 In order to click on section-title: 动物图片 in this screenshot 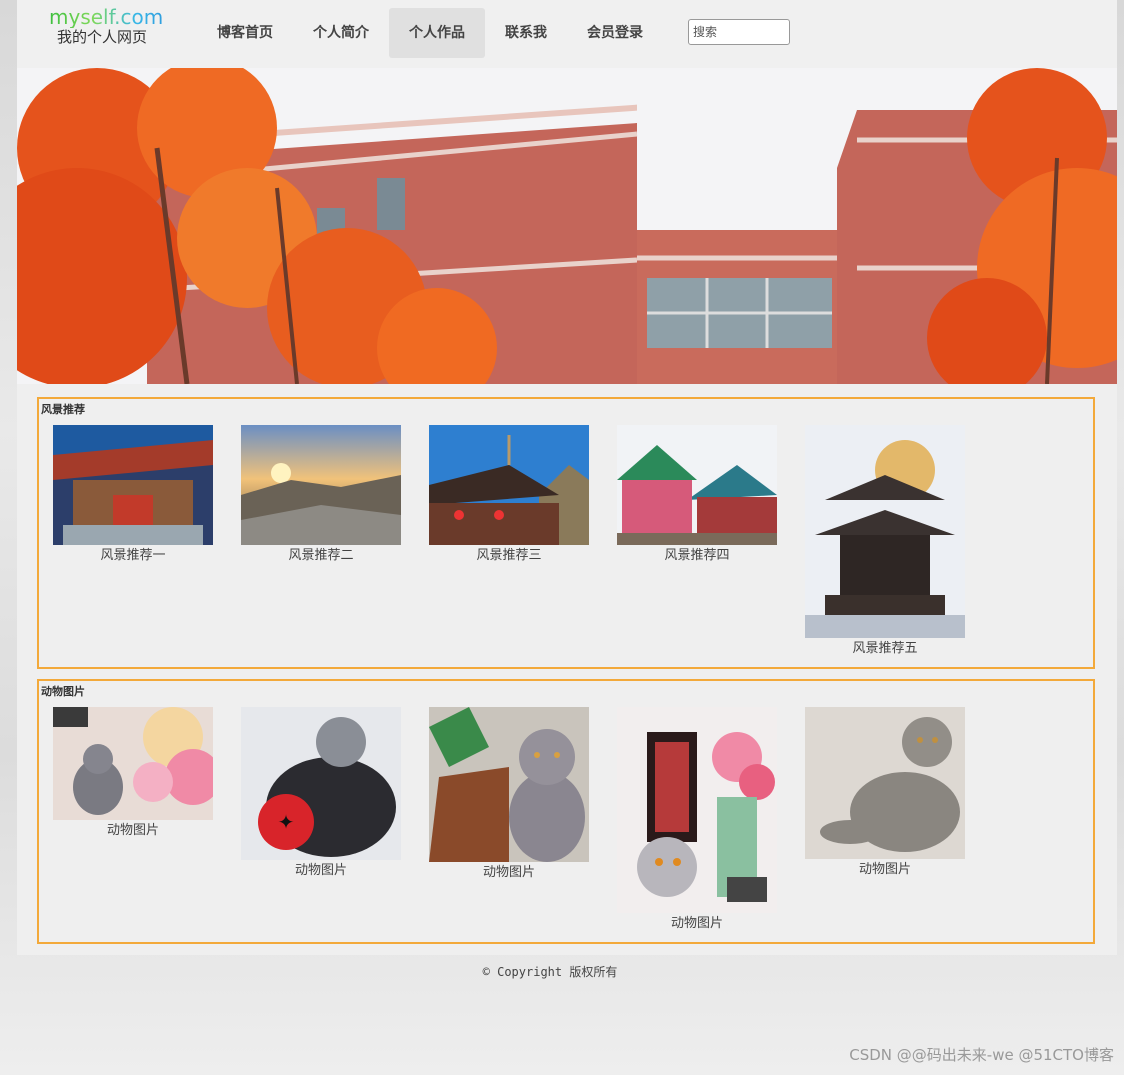, I will do `click(63, 691)`.